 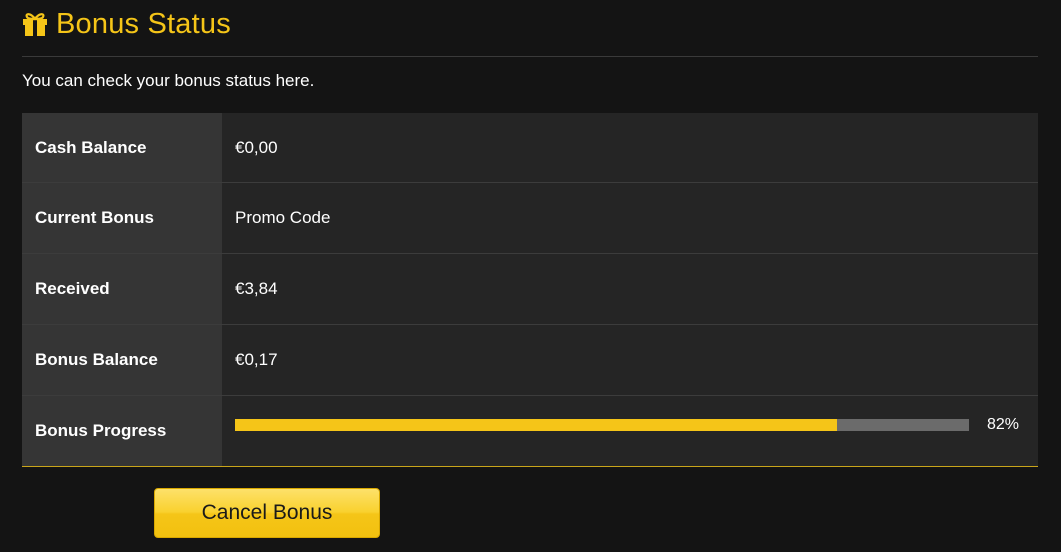 I want to click on header-divider, so click(x=530, y=56).